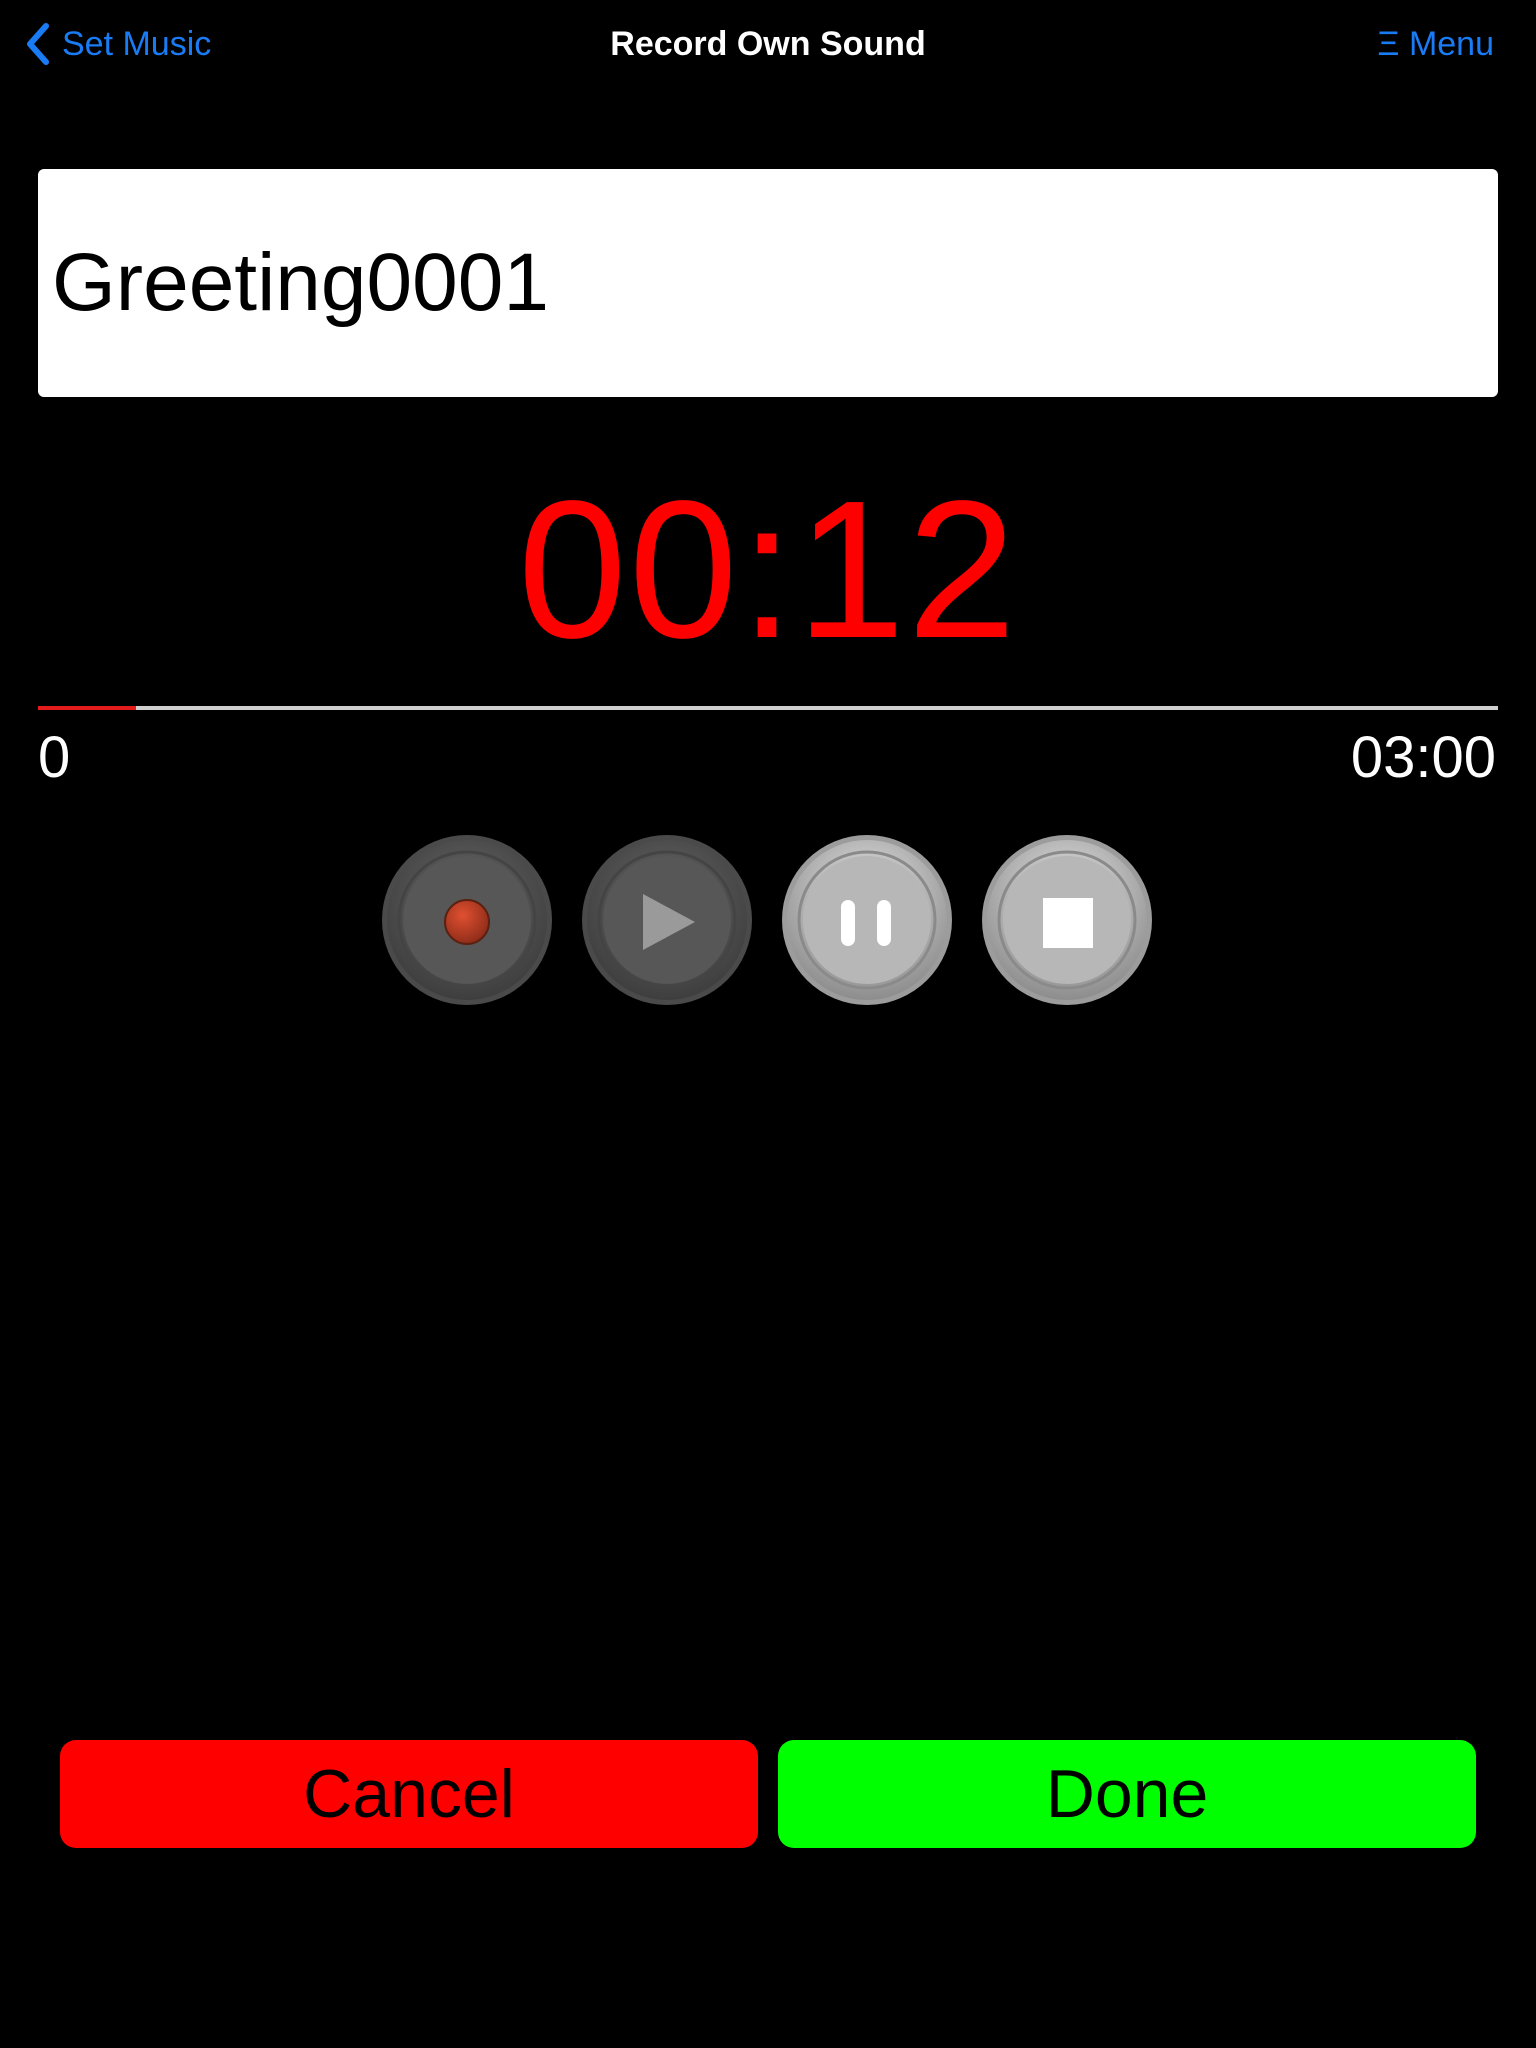  I want to click on navigation-bar: Set Music Record Own Sound Ξ Menu, so click(768, 45).